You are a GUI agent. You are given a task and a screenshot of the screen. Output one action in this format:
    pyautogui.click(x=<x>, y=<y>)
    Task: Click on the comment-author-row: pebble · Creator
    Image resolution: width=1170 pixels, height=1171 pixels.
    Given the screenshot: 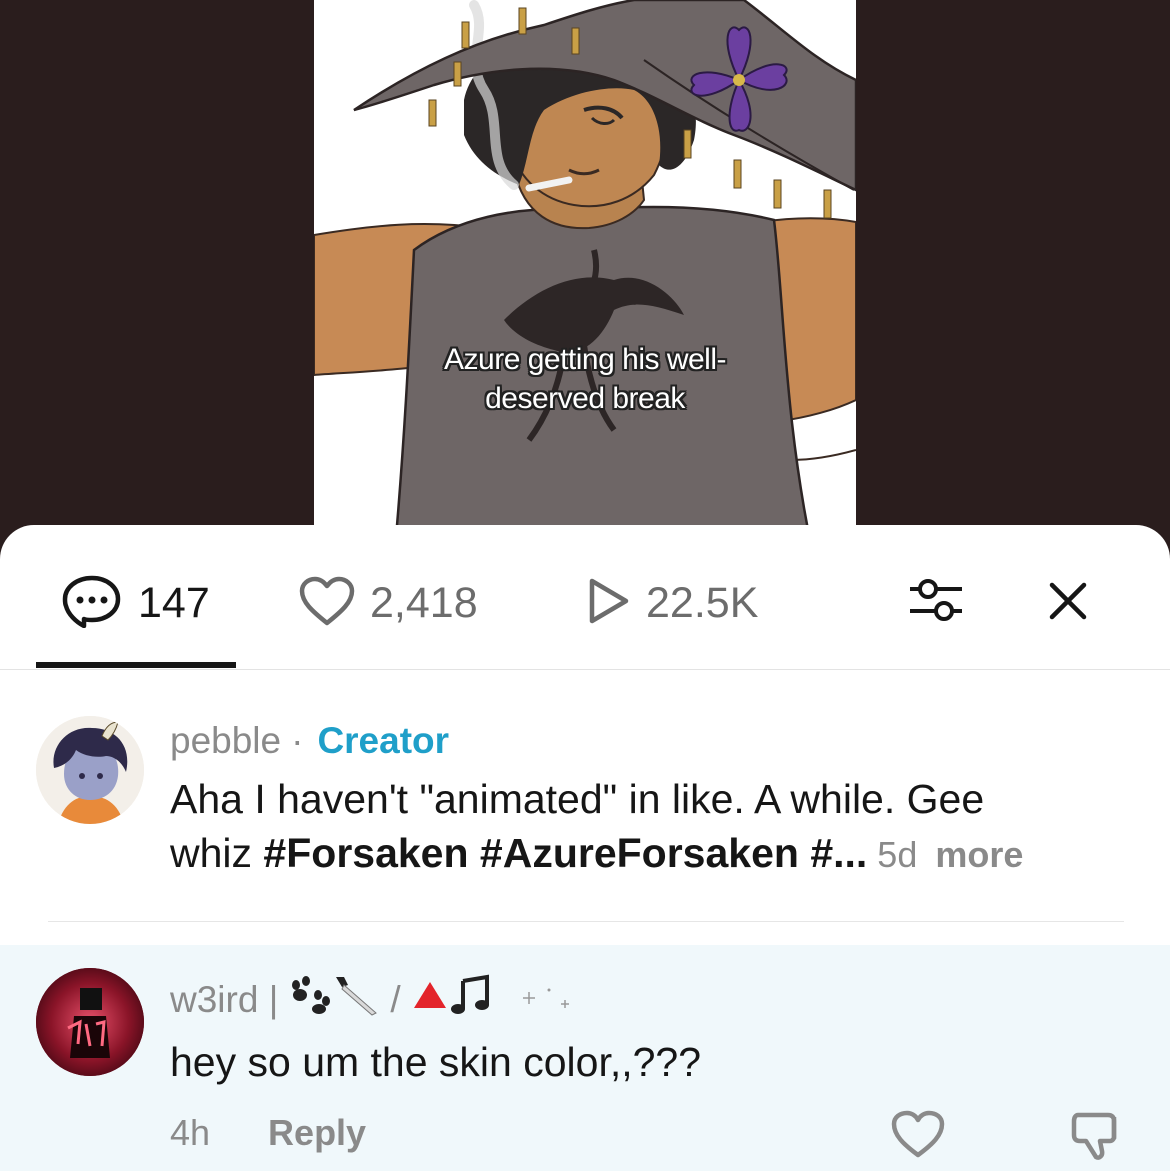 What is the action you would take?
    pyautogui.click(x=309, y=741)
    